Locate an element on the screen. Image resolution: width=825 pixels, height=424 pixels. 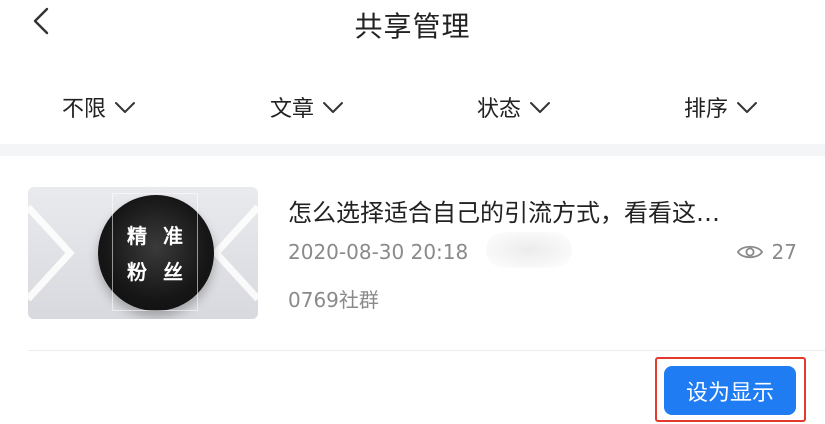
filter-type: 文章 is located at coordinates (307, 107).